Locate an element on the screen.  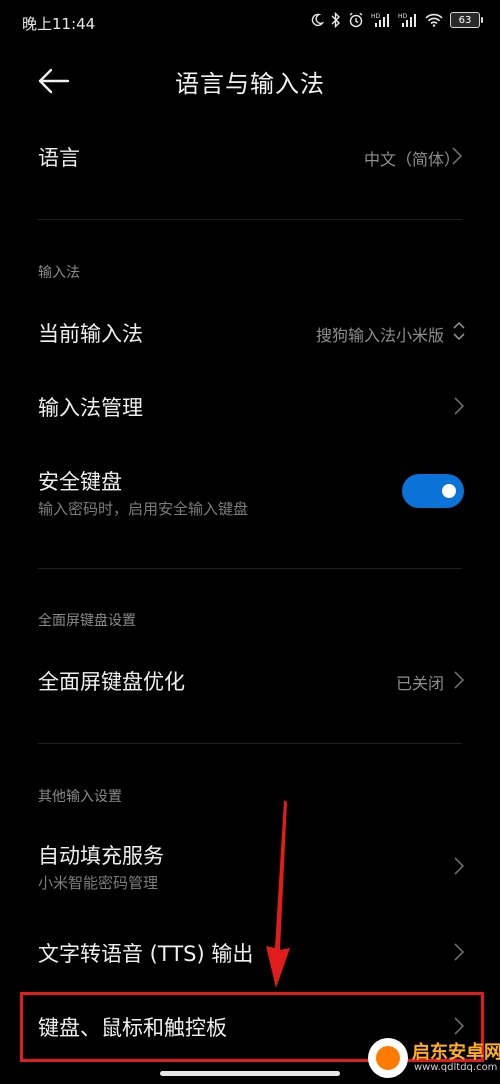
watermark: 启东安卓网 www.qdltdq.com is located at coordinates (434, 1058).